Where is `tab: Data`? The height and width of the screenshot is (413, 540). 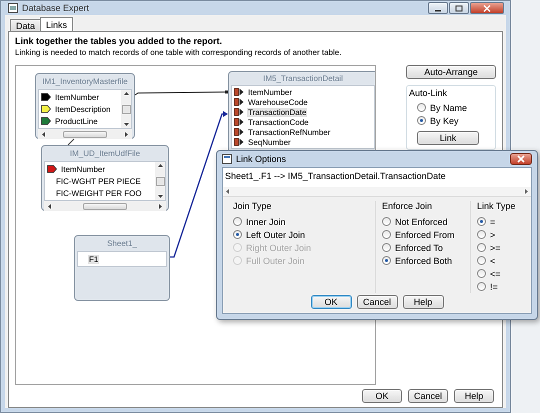
tab: Data is located at coordinates (26, 25).